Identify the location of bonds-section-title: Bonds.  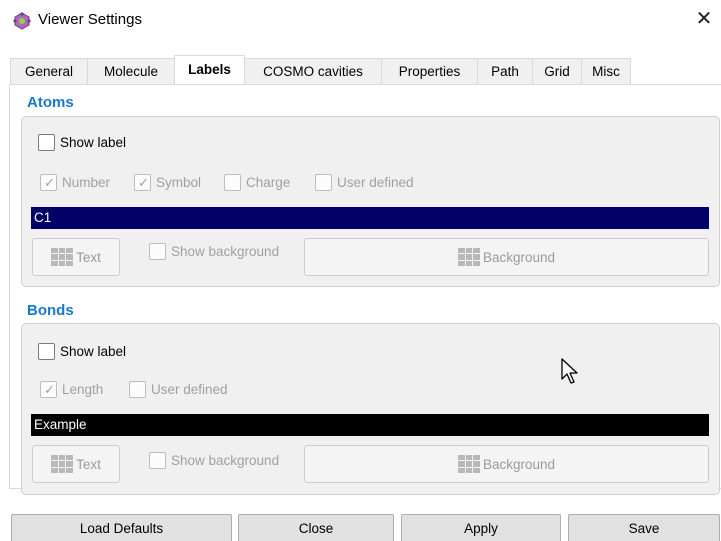
(50, 310).